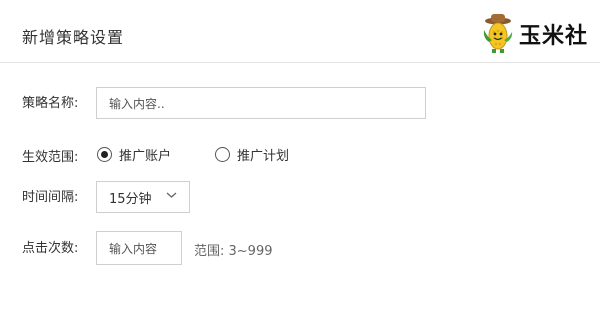 The height and width of the screenshot is (334, 600). What do you see at coordinates (233, 251) in the screenshot?
I see `click-count-range-hint: 范围: 3~999` at bounding box center [233, 251].